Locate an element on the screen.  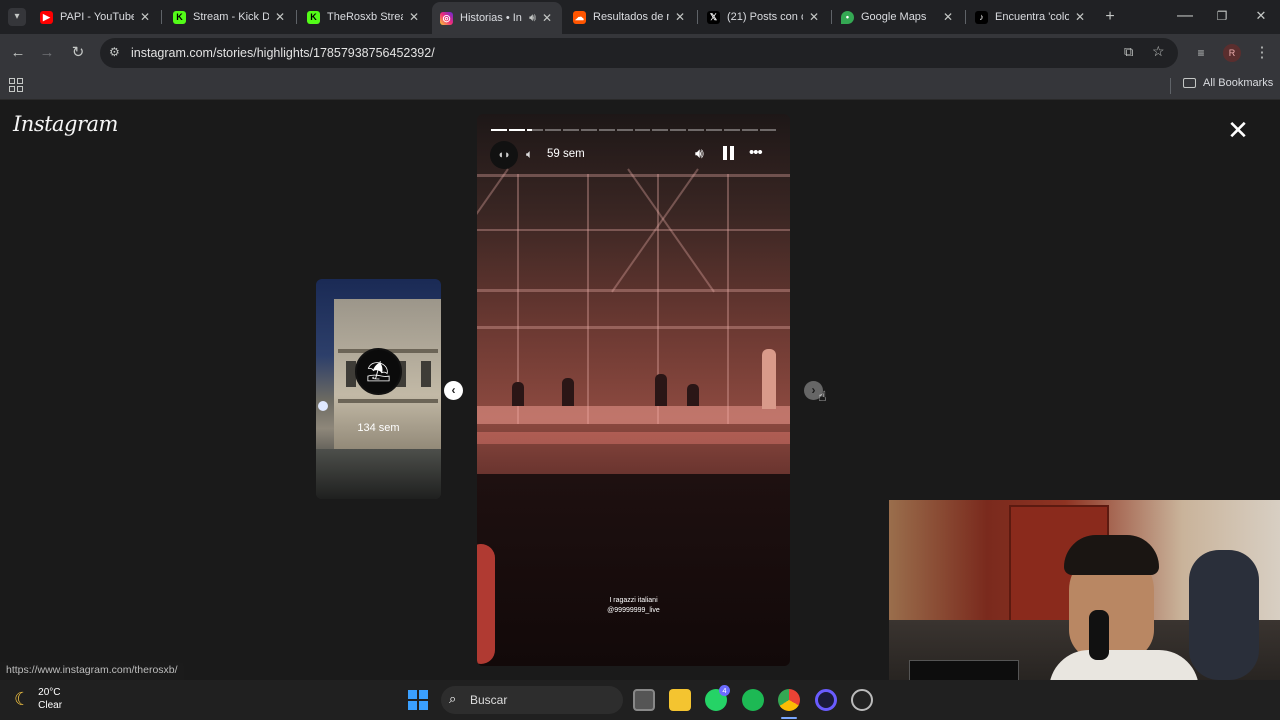
tab-title: Resultados de ra is located at coordinates (631, 17).